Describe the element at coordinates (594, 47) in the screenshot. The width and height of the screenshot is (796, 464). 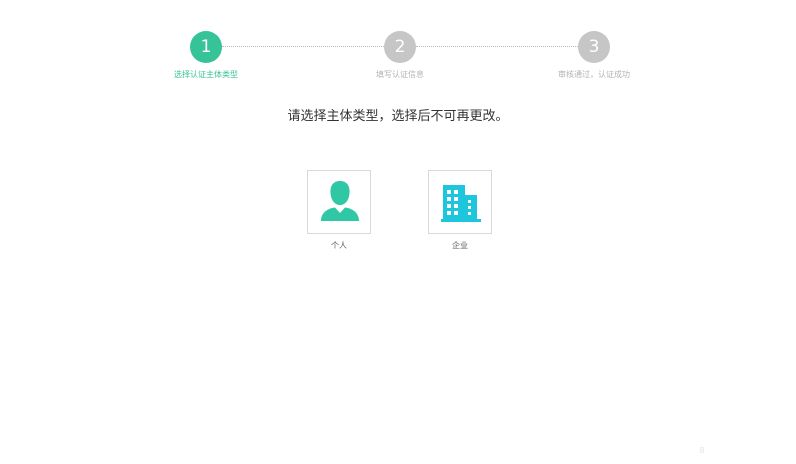
I see `step-3-circle: 3` at that location.